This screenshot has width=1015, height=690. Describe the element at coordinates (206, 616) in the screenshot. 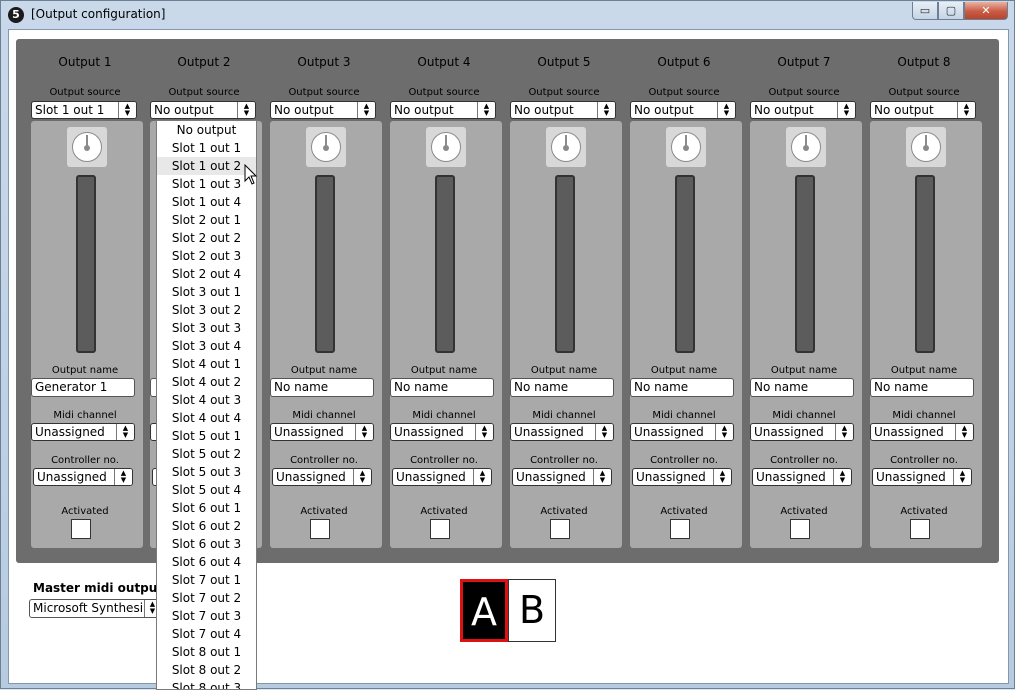

I see `dropdown-option: Slot 7 out 3` at that location.